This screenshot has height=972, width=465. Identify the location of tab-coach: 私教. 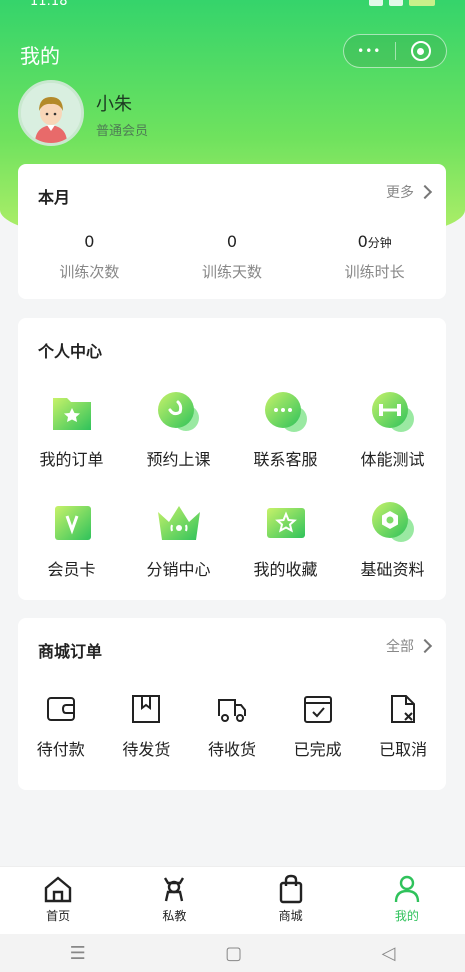
(174, 900).